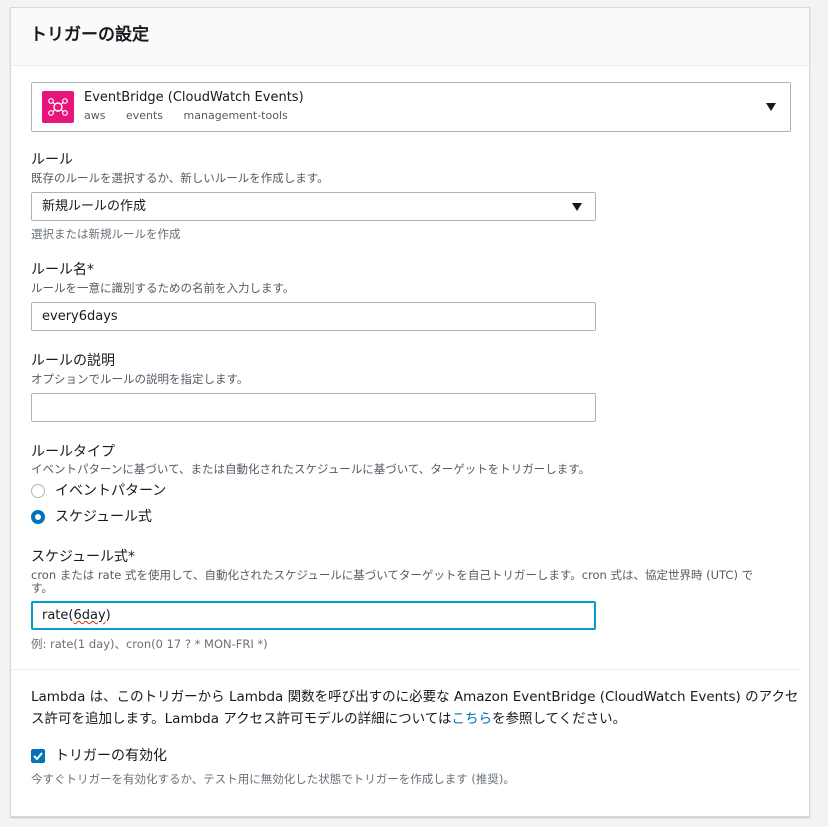  What do you see at coordinates (52, 160) in the screenshot?
I see `rule-label: ルール` at bounding box center [52, 160].